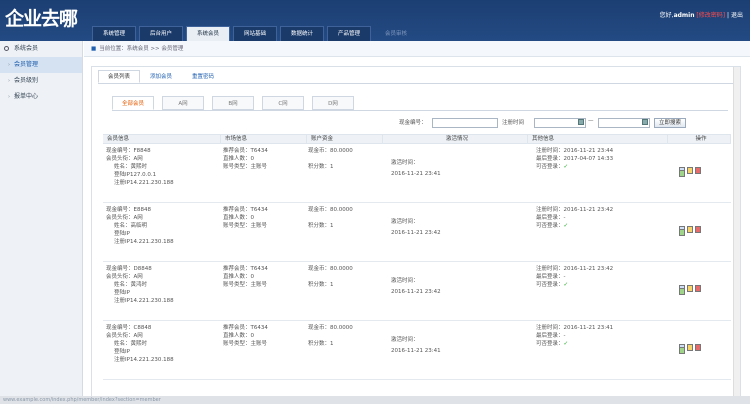 Image resolution: width=750 pixels, height=404 pixels. What do you see at coordinates (710, 15) in the screenshot?
I see `change-password-link: [修改密码]` at bounding box center [710, 15].